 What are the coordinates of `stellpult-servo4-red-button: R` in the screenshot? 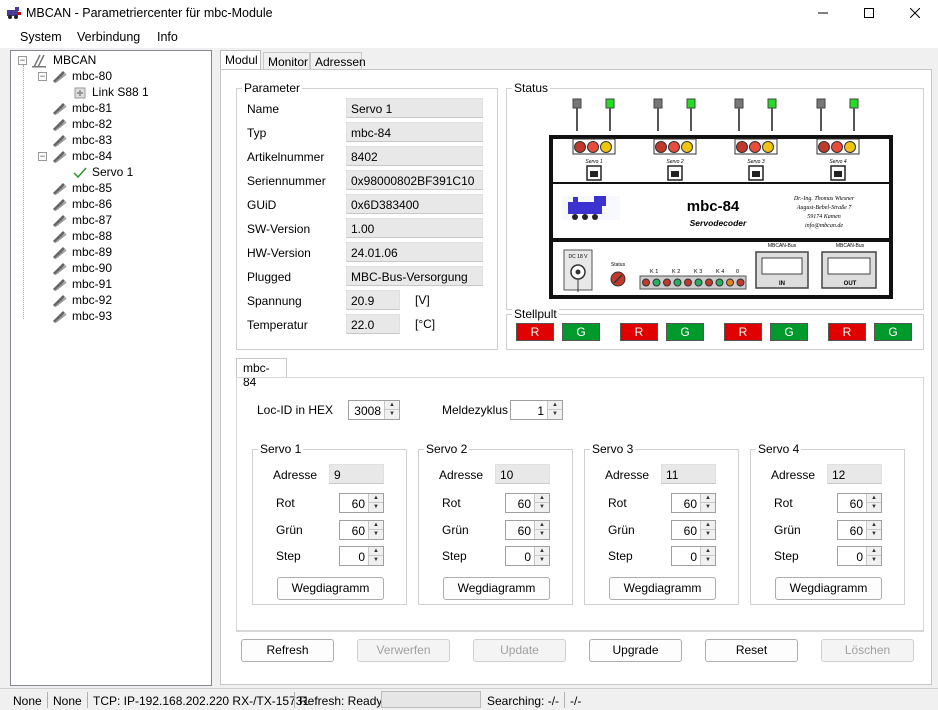 It's located at (847, 332).